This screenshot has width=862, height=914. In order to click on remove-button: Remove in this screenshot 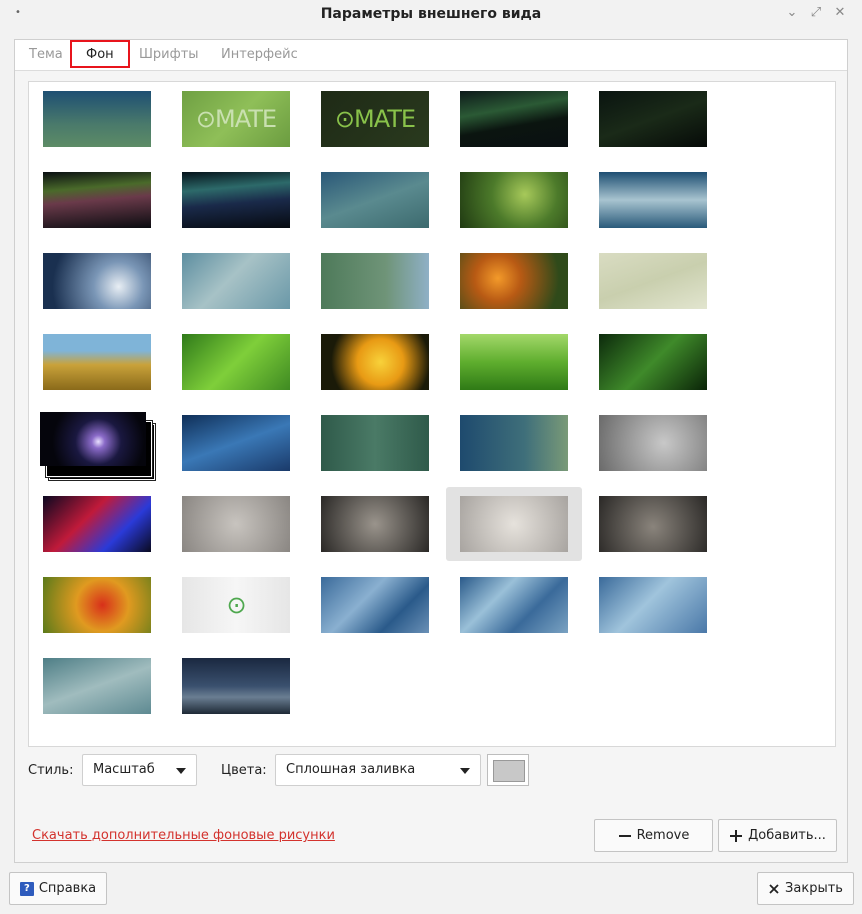, I will do `click(653, 835)`.